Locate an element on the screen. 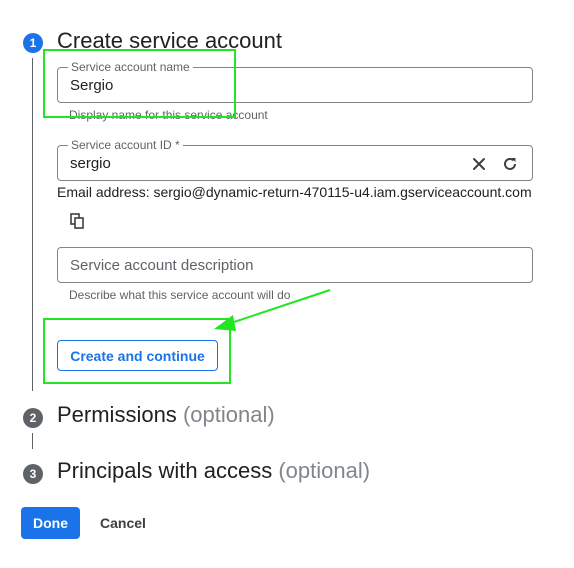  step-3-indicator: 3 is located at coordinates (33, 474).